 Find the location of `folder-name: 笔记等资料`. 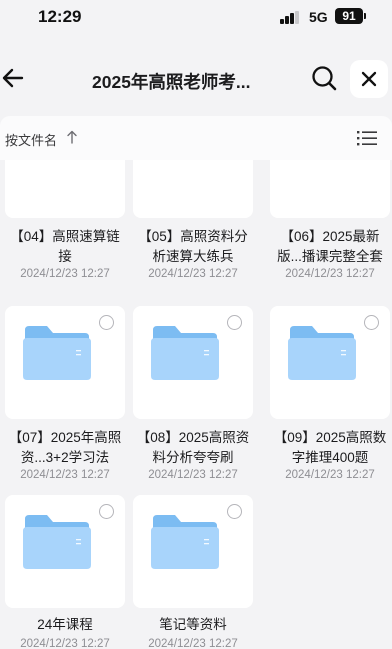

folder-name: 笔记等资料 is located at coordinates (193, 624).